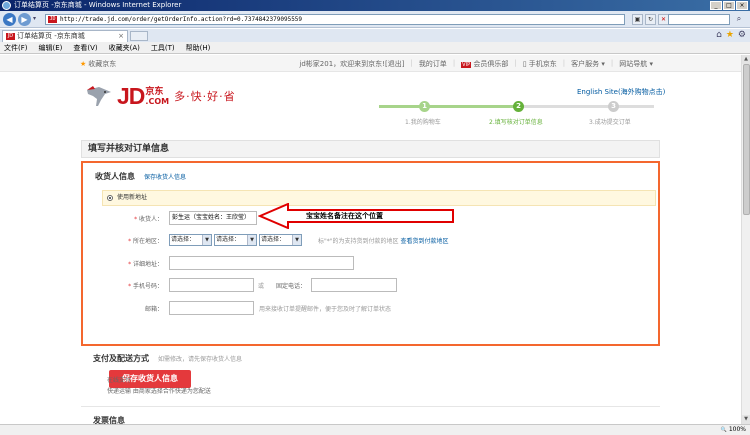  What do you see at coordinates (699, 19) in the screenshot?
I see `search-input` at bounding box center [699, 19].